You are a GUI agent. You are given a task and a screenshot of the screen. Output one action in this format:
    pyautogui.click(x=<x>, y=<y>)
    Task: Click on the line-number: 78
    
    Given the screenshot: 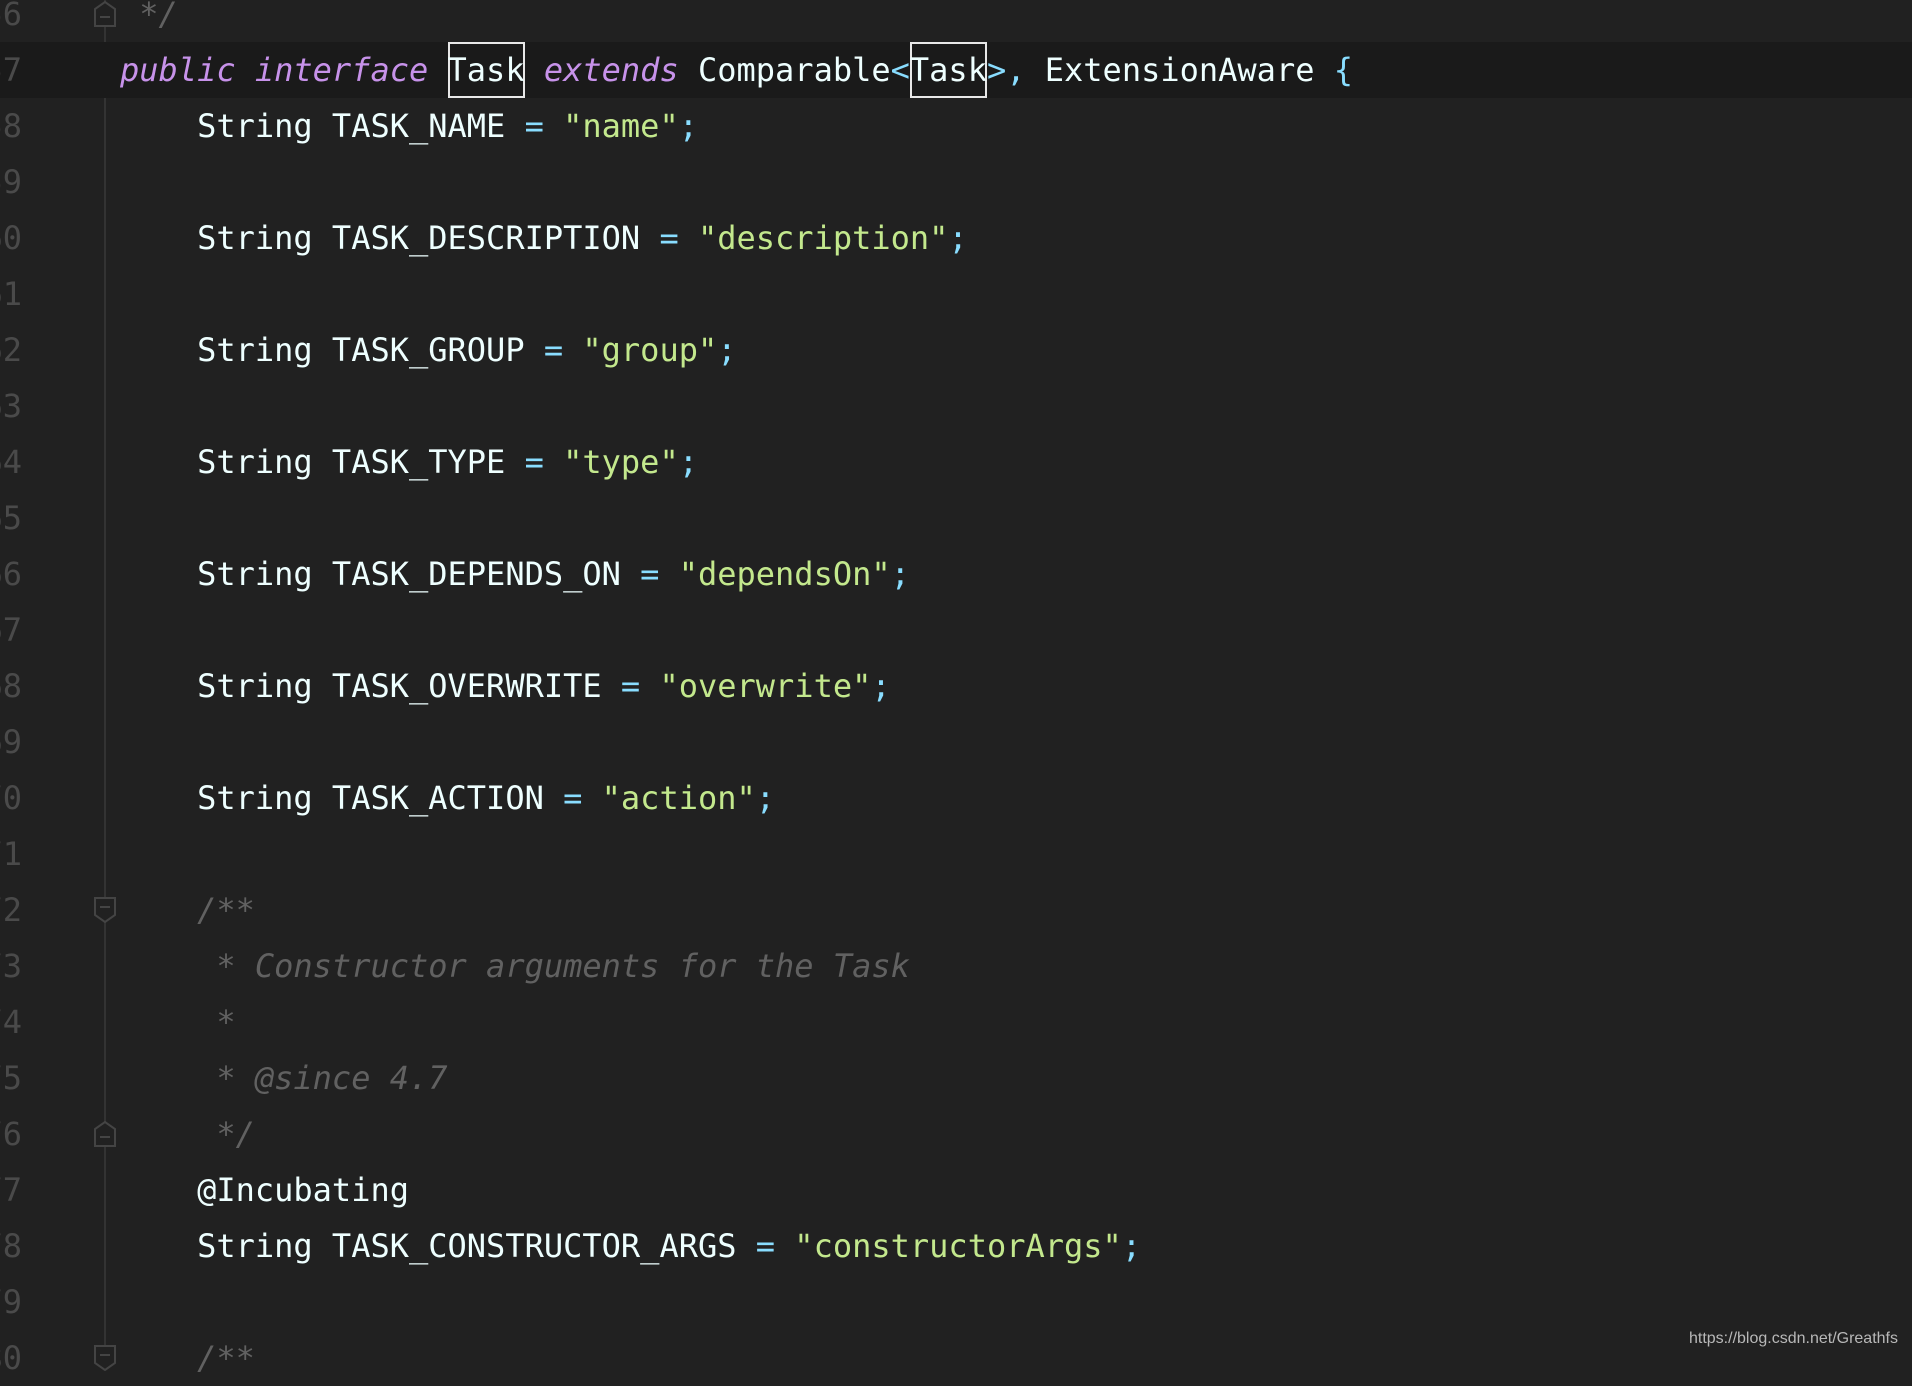 What is the action you would take?
    pyautogui.click(x=11, y=1246)
    